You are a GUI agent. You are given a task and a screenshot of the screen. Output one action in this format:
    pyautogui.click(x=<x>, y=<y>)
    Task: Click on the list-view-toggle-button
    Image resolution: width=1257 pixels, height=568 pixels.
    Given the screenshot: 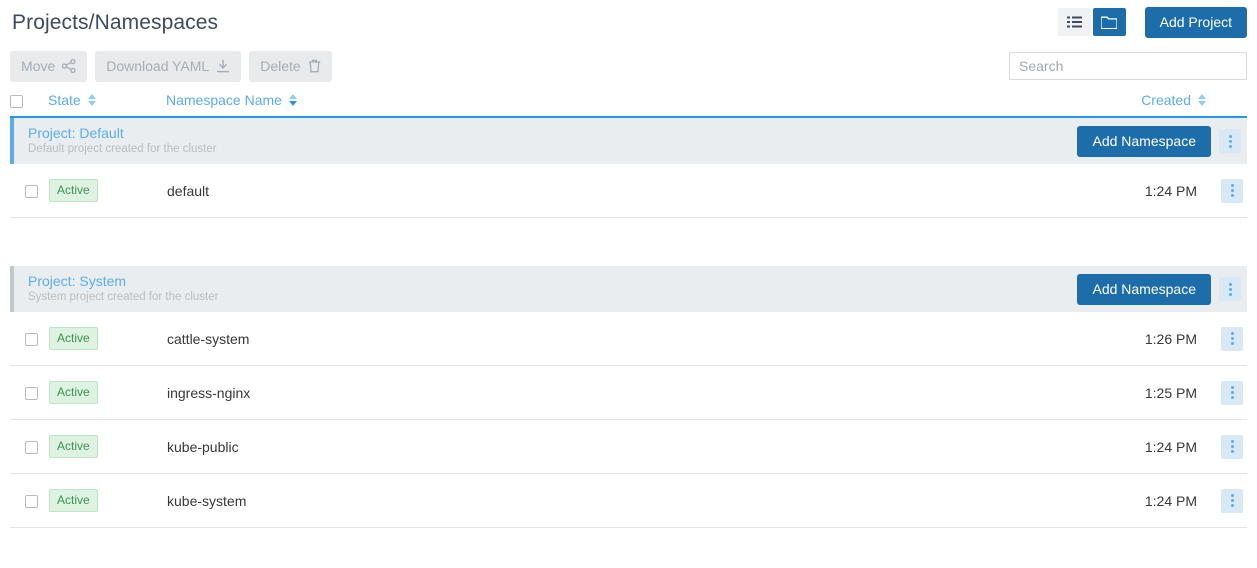 What is the action you would take?
    pyautogui.click(x=1074, y=22)
    